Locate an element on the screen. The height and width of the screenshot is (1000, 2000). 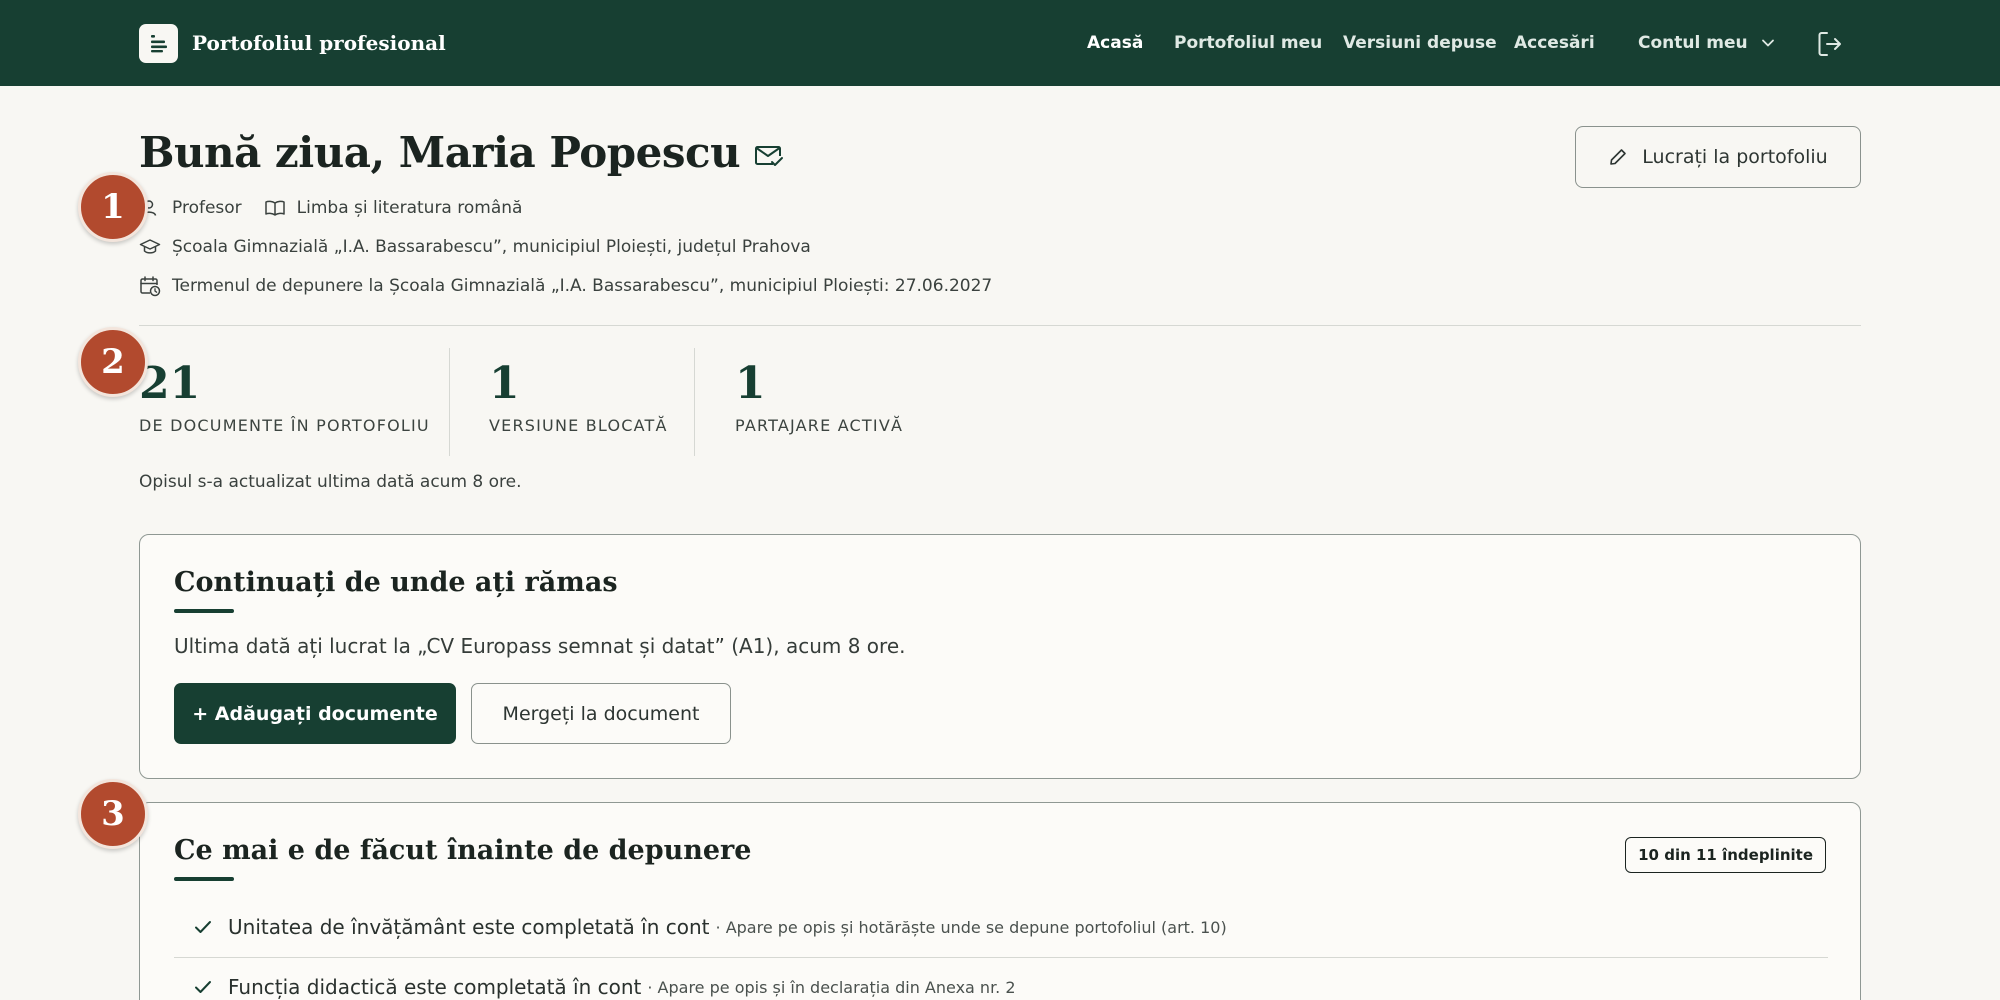
greeting: Bună ziua, Maria Popescu is located at coordinates (461, 152).